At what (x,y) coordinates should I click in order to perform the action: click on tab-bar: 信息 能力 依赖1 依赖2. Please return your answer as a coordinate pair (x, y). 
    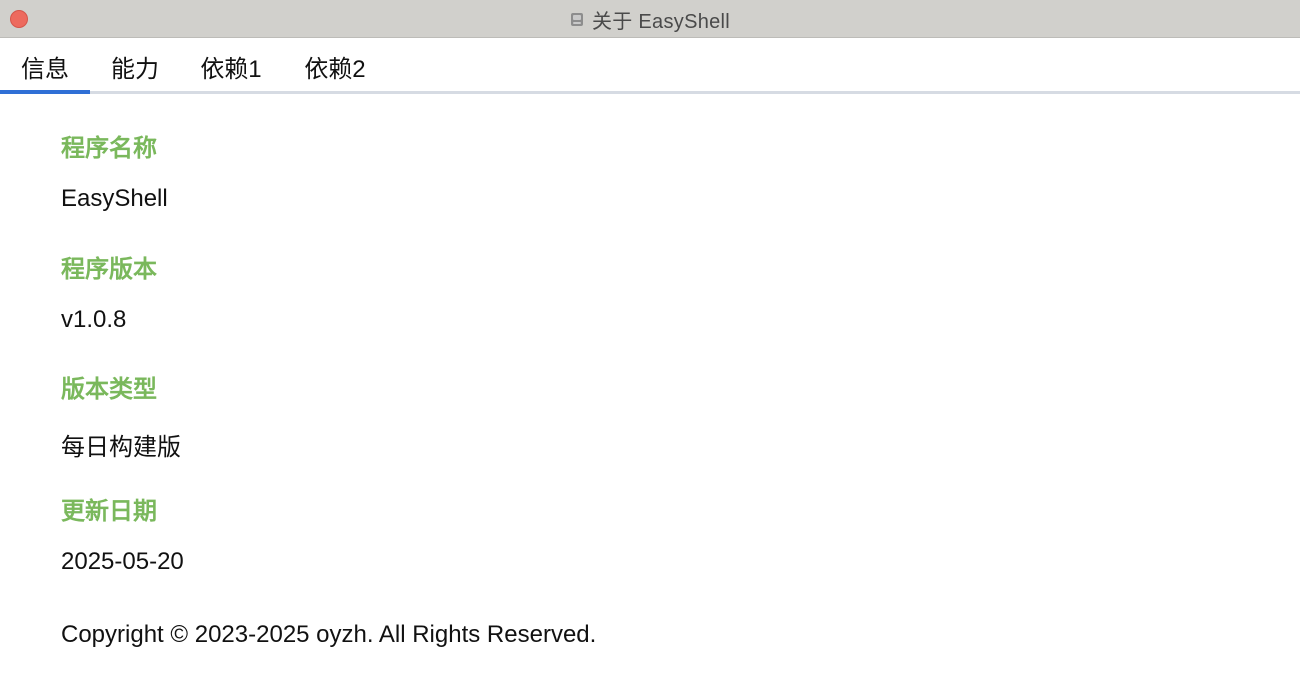
    Looking at the image, I should click on (650, 66).